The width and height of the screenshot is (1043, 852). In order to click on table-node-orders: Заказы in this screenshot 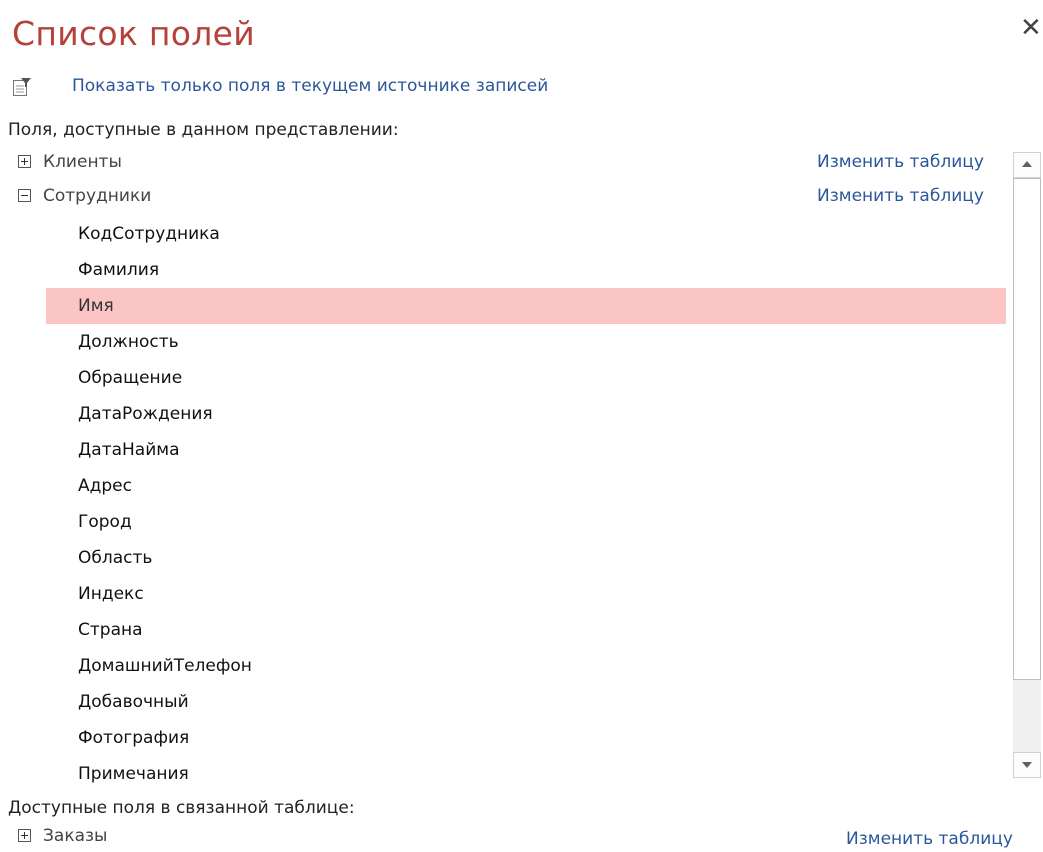, I will do `click(268, 839)`.